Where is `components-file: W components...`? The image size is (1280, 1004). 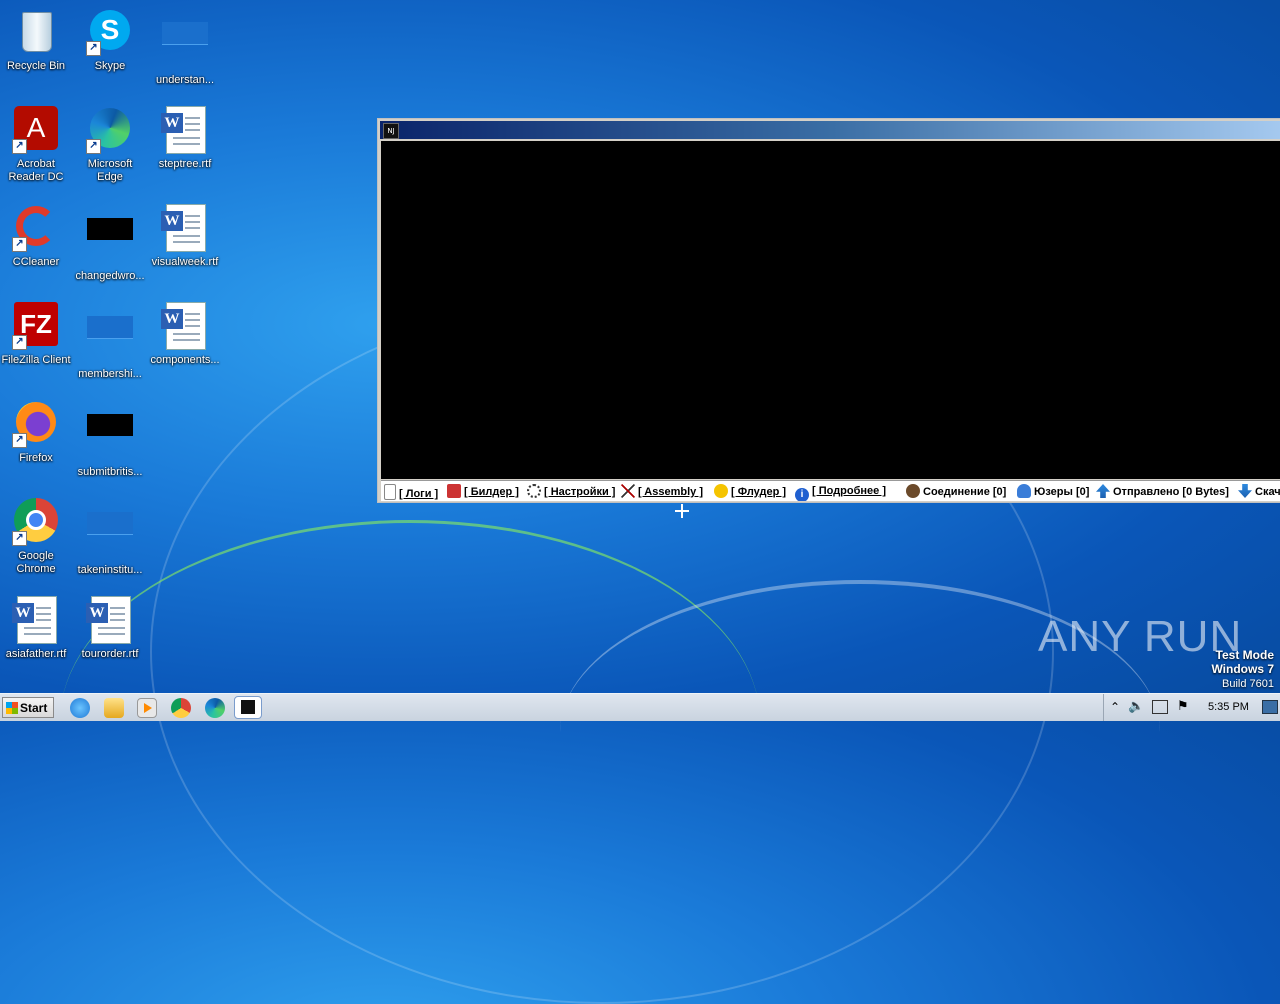 components-file: W components... is located at coordinates (185, 334).